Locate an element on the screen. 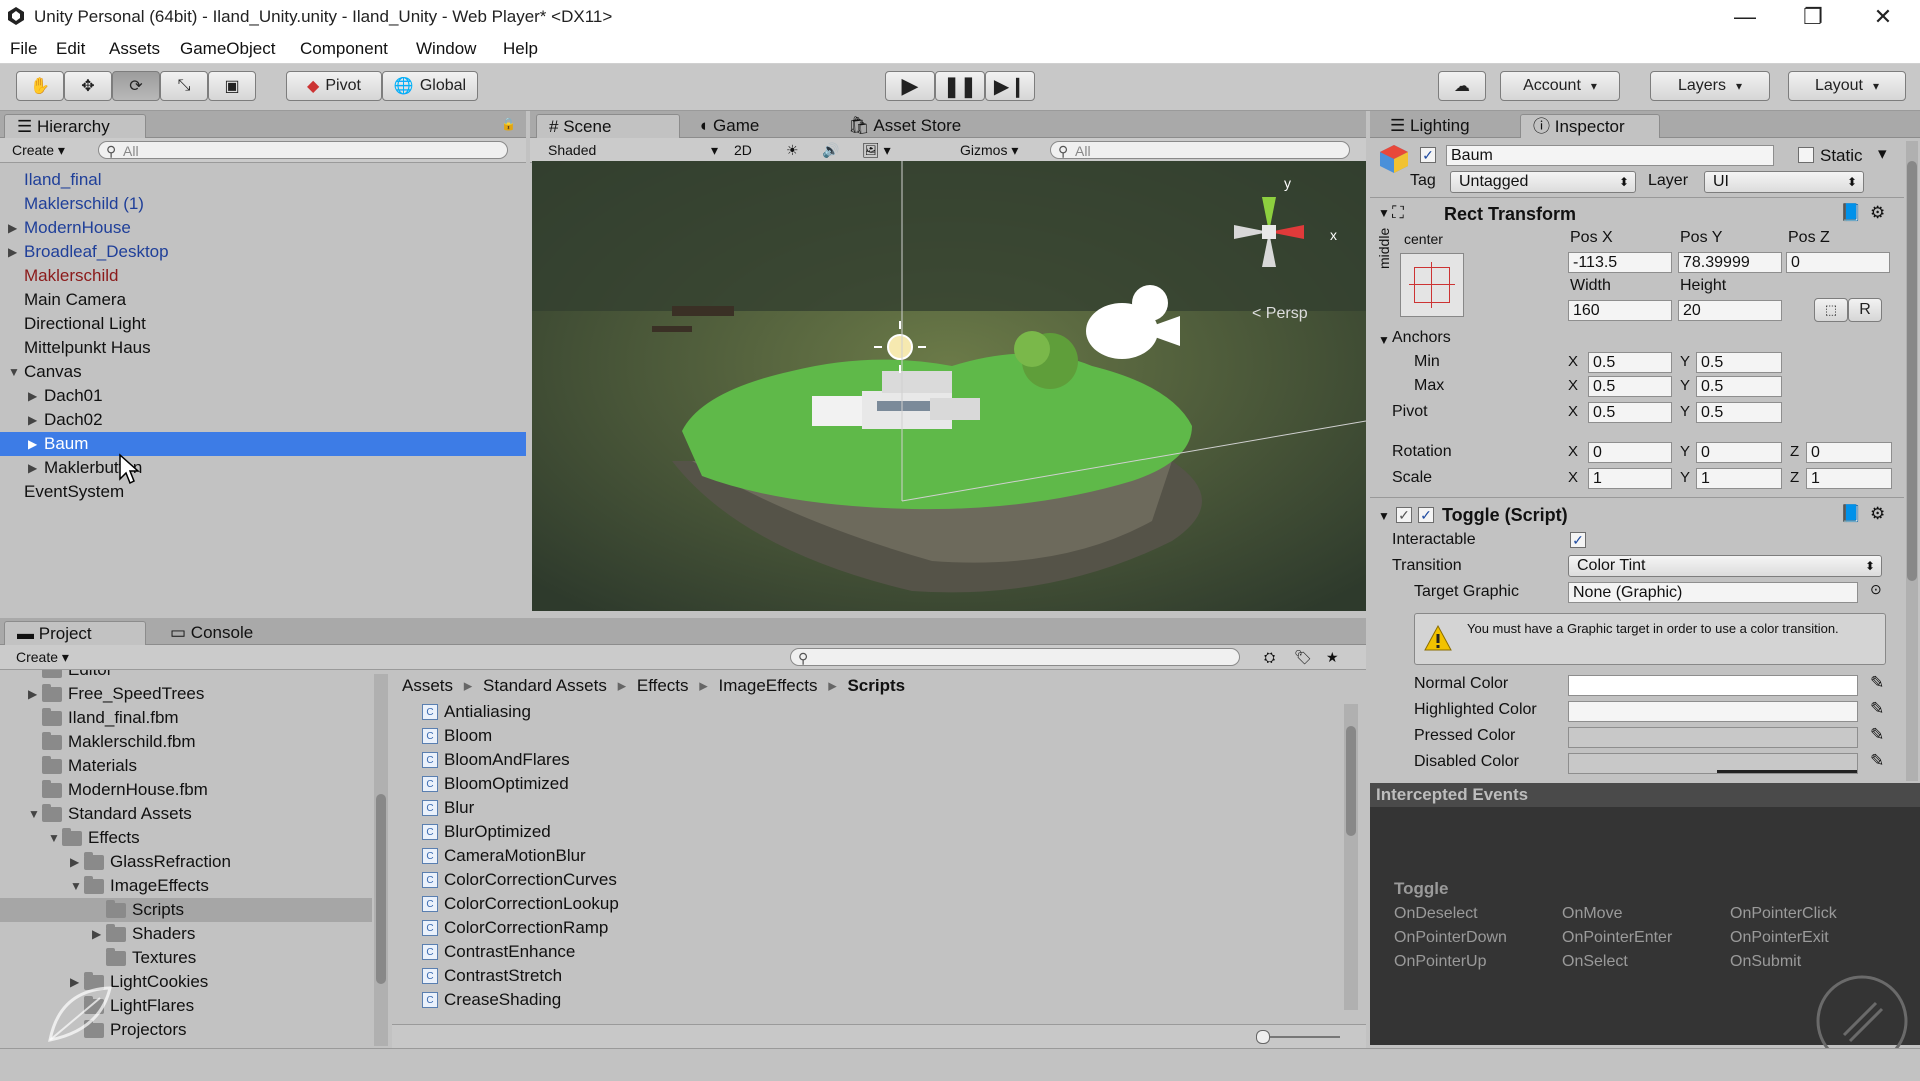 This screenshot has width=1920, height=1081. anchor-presets-button is located at coordinates (1432, 285).